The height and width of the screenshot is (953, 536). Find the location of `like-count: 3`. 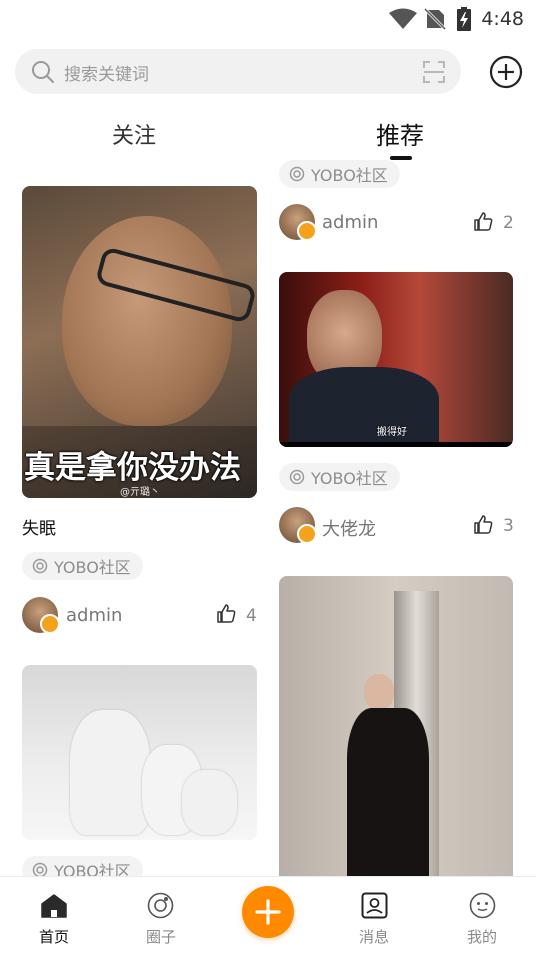

like-count: 3 is located at coordinates (508, 526).